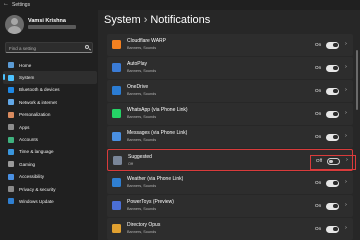 The width and height of the screenshot is (360, 240). What do you see at coordinates (25, 65) in the screenshot?
I see `sidebar-item-label: Home` at bounding box center [25, 65].